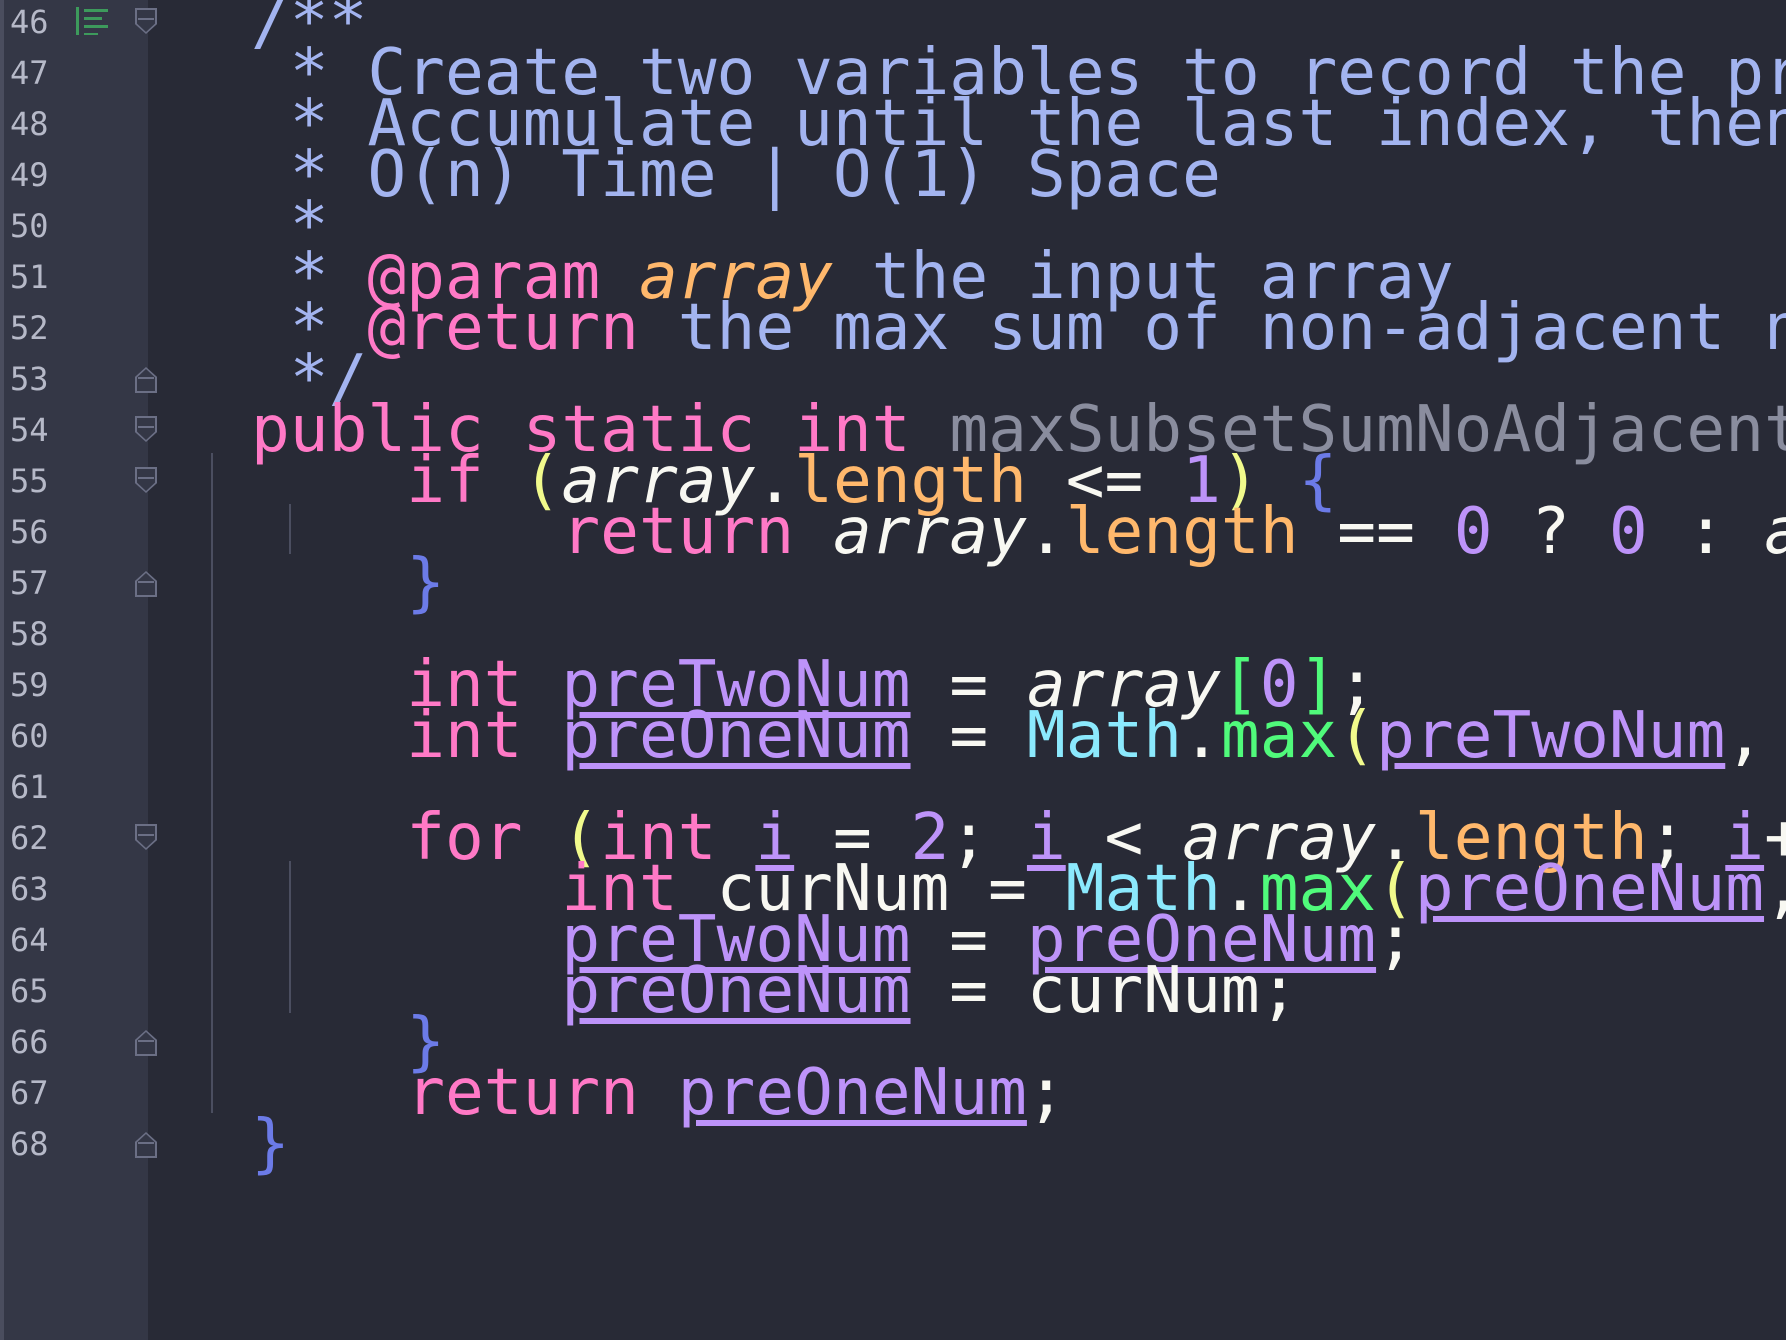  I want to click on code-text: return preOneNum;, so click(658, 1092).